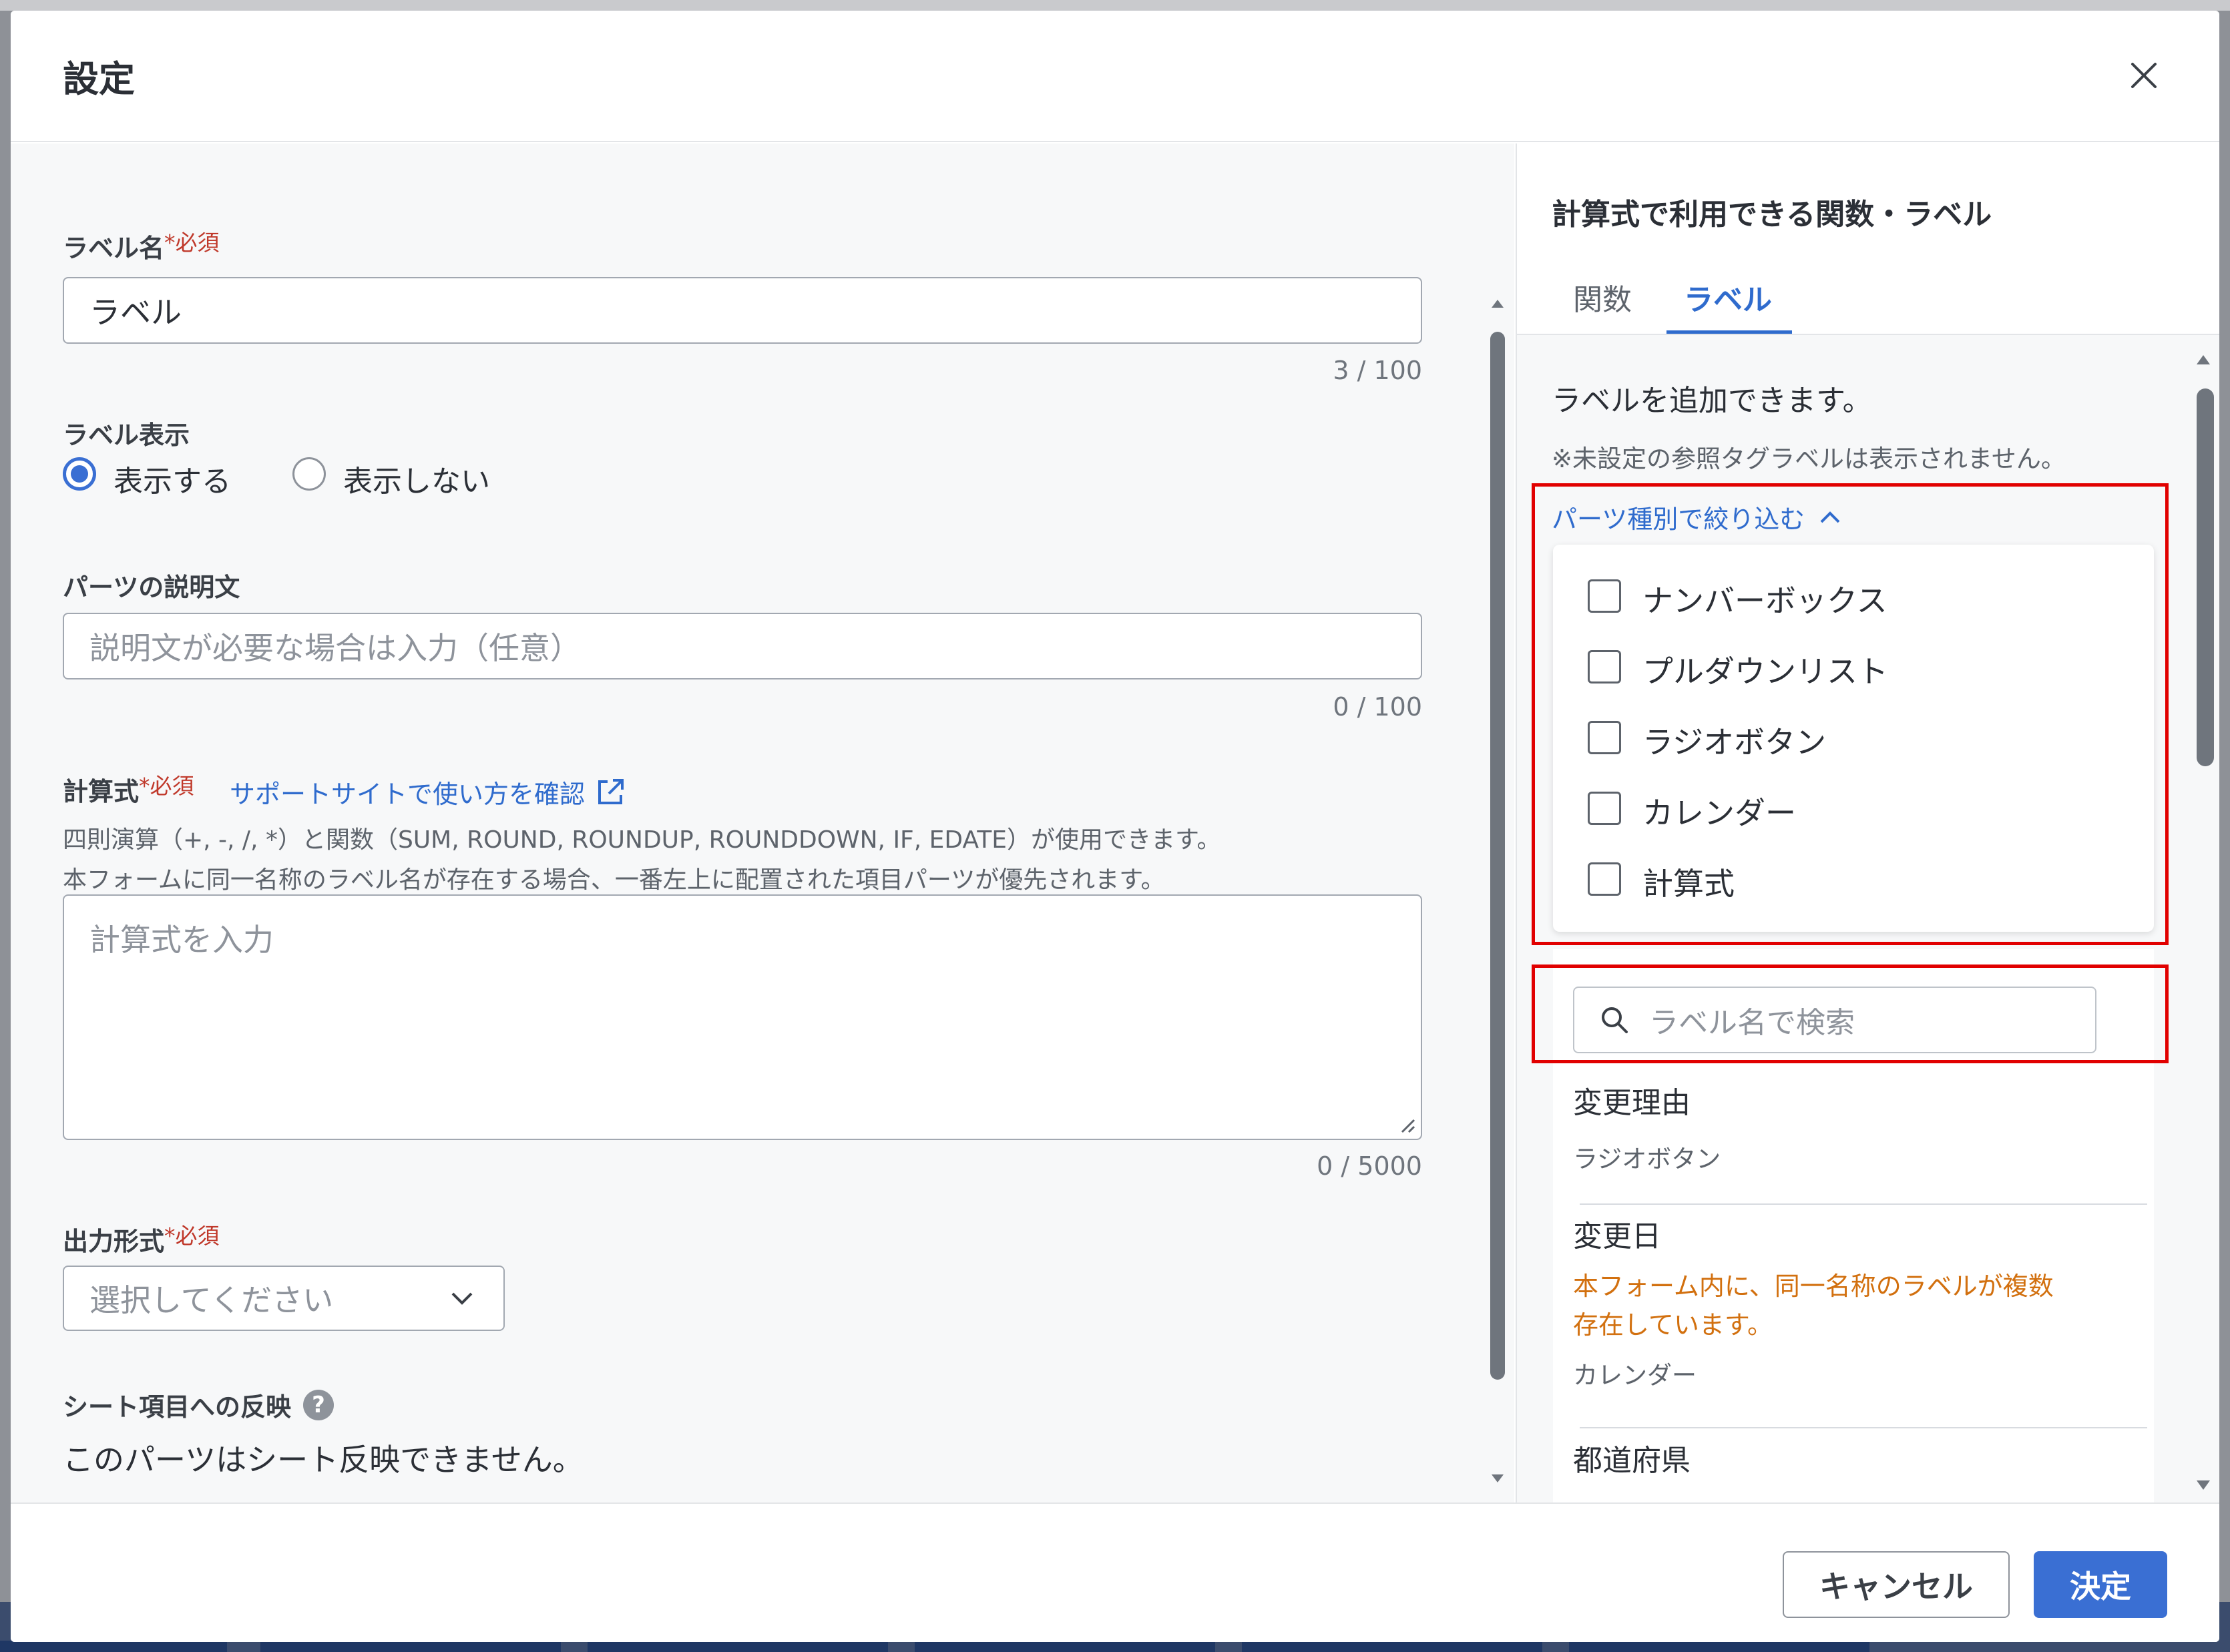 This screenshot has width=2230, height=1652. Describe the element at coordinates (462, 1298) in the screenshot. I see `chevron-down-icon` at that location.